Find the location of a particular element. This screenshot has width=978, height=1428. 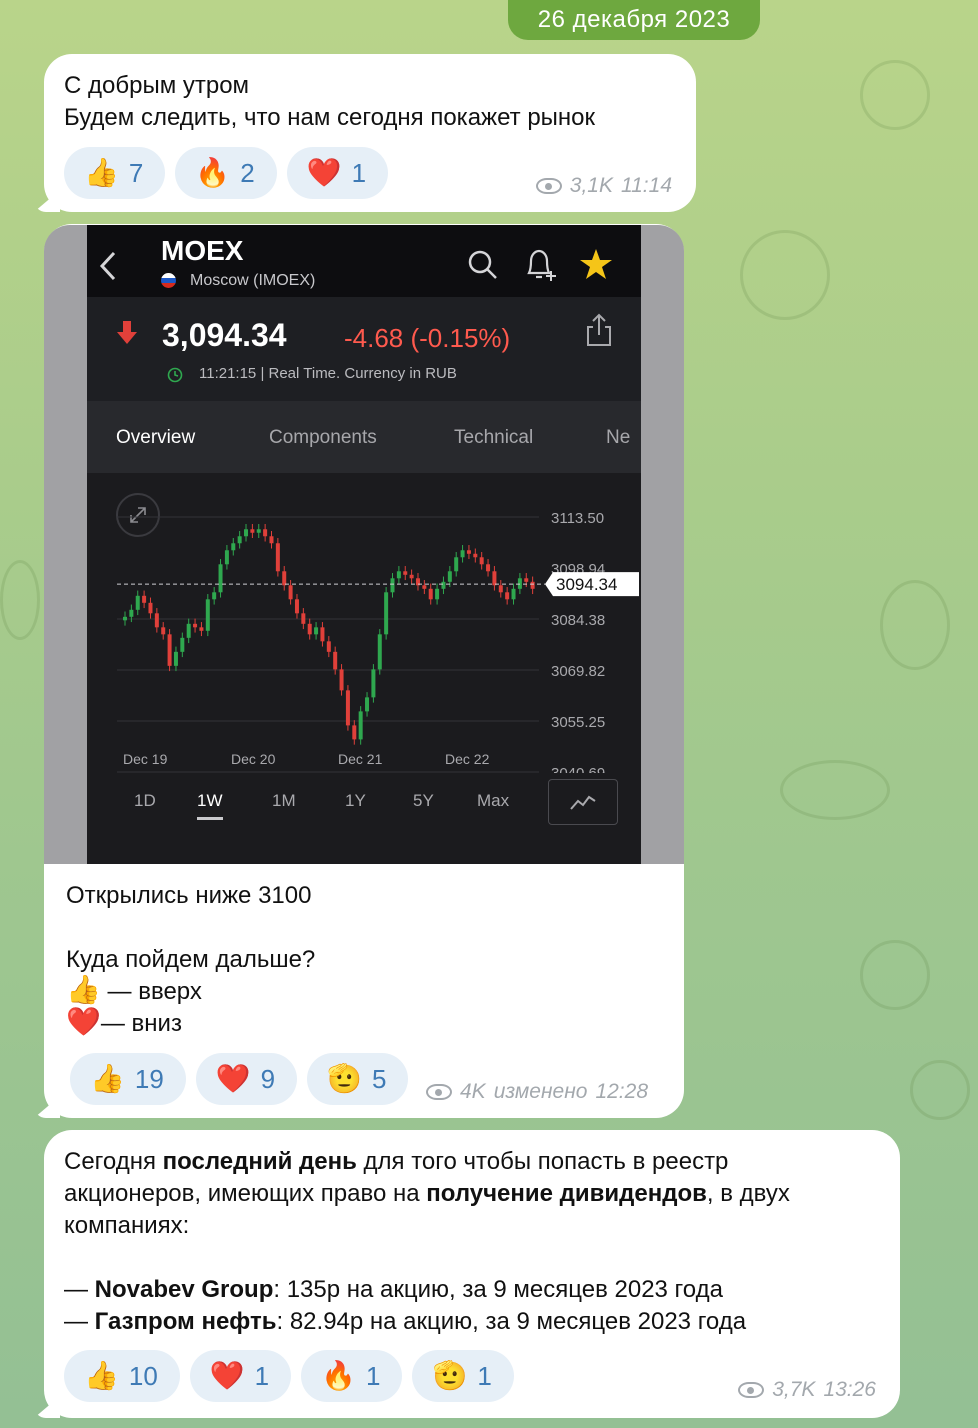

reaction-salute: 🫡 1 is located at coordinates (463, 1376).